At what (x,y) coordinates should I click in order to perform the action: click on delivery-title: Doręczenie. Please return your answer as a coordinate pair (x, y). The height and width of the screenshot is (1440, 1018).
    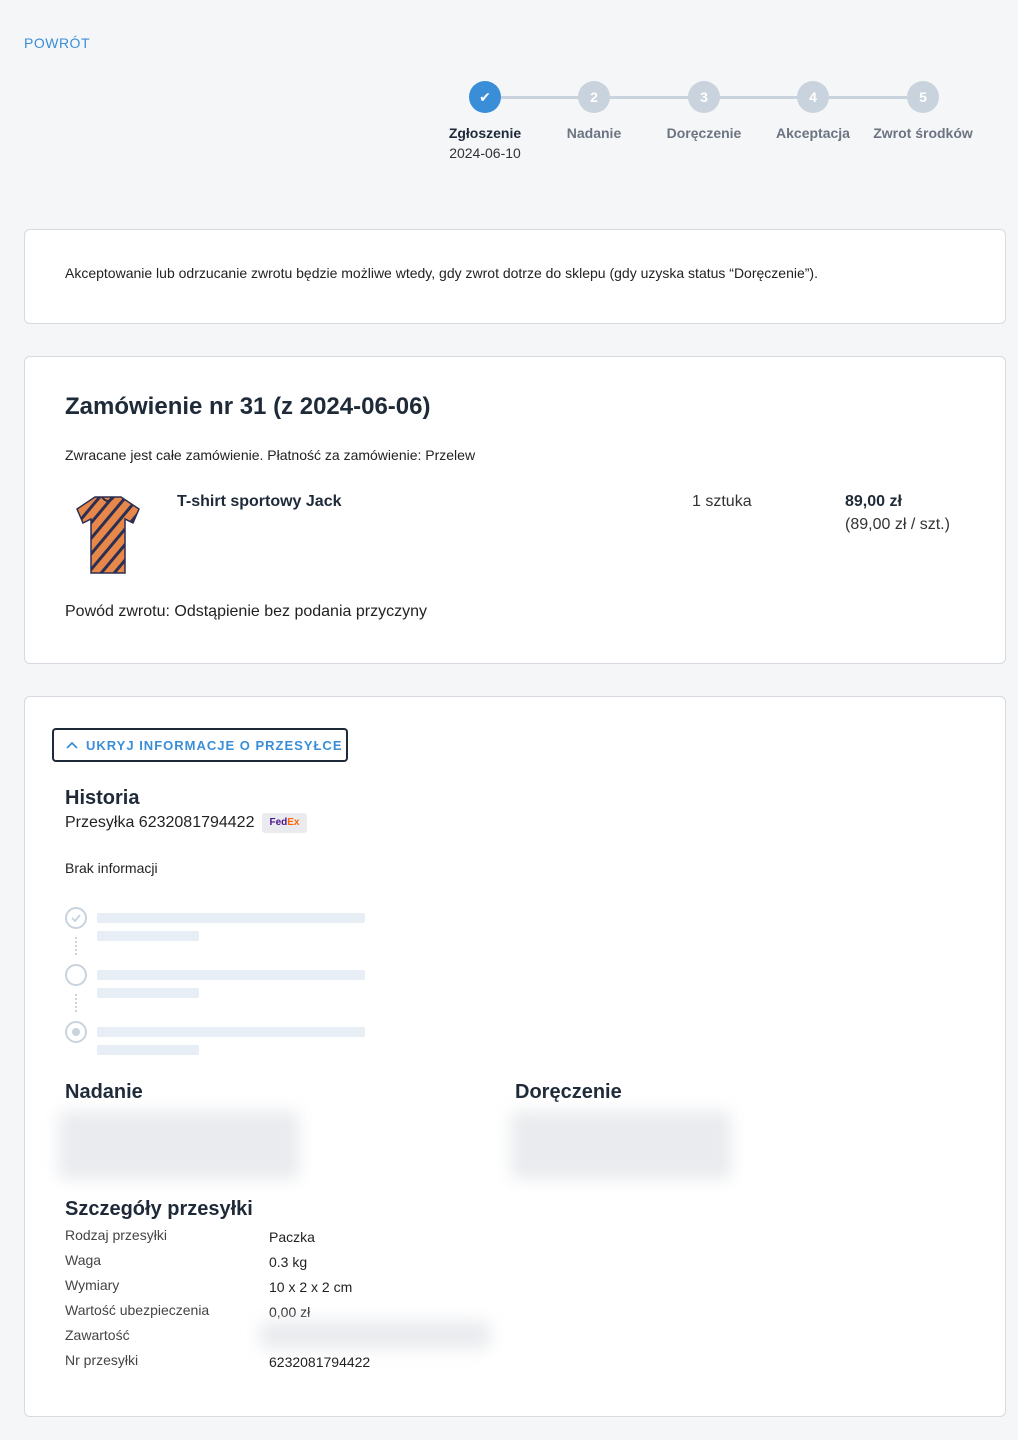
    Looking at the image, I should click on (568, 1092).